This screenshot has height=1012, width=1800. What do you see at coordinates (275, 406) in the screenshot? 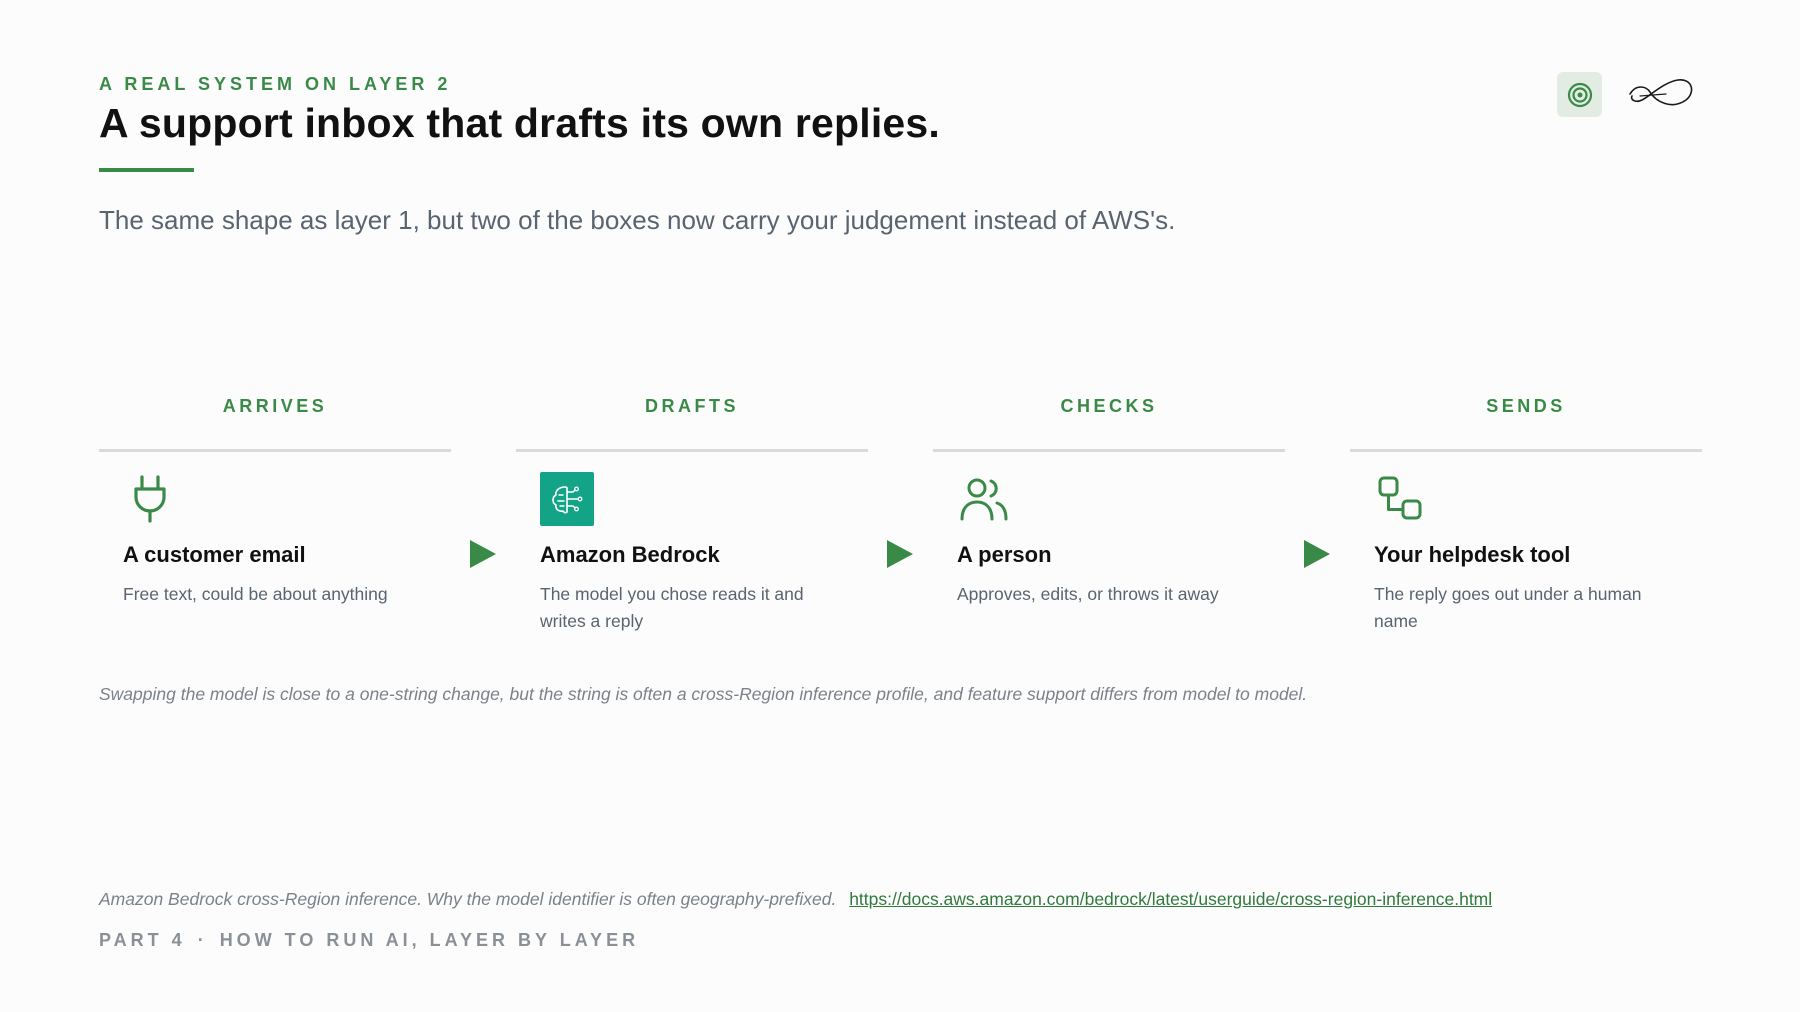
I see `step-heading: ARRIVES` at bounding box center [275, 406].